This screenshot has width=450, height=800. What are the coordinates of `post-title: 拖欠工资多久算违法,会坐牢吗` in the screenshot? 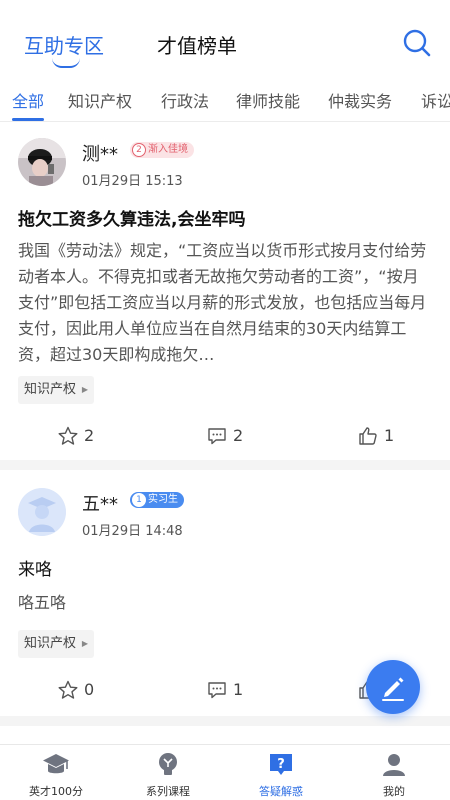 It's located at (131, 217).